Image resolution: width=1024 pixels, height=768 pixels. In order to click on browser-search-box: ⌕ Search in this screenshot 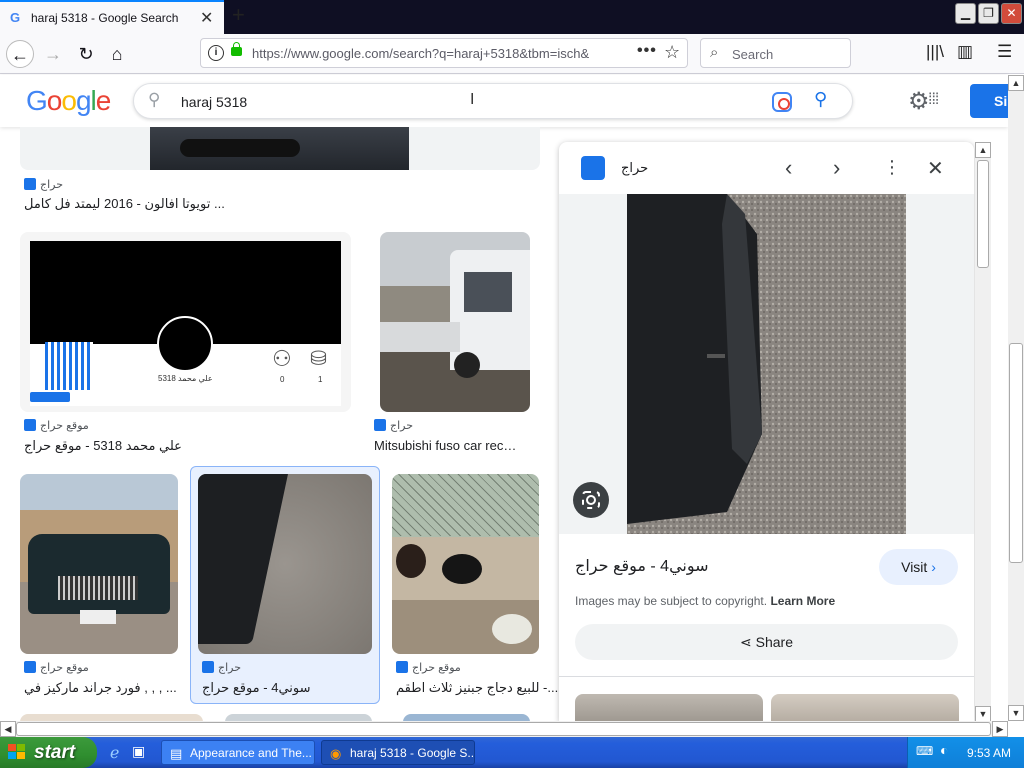, I will do `click(775, 53)`.